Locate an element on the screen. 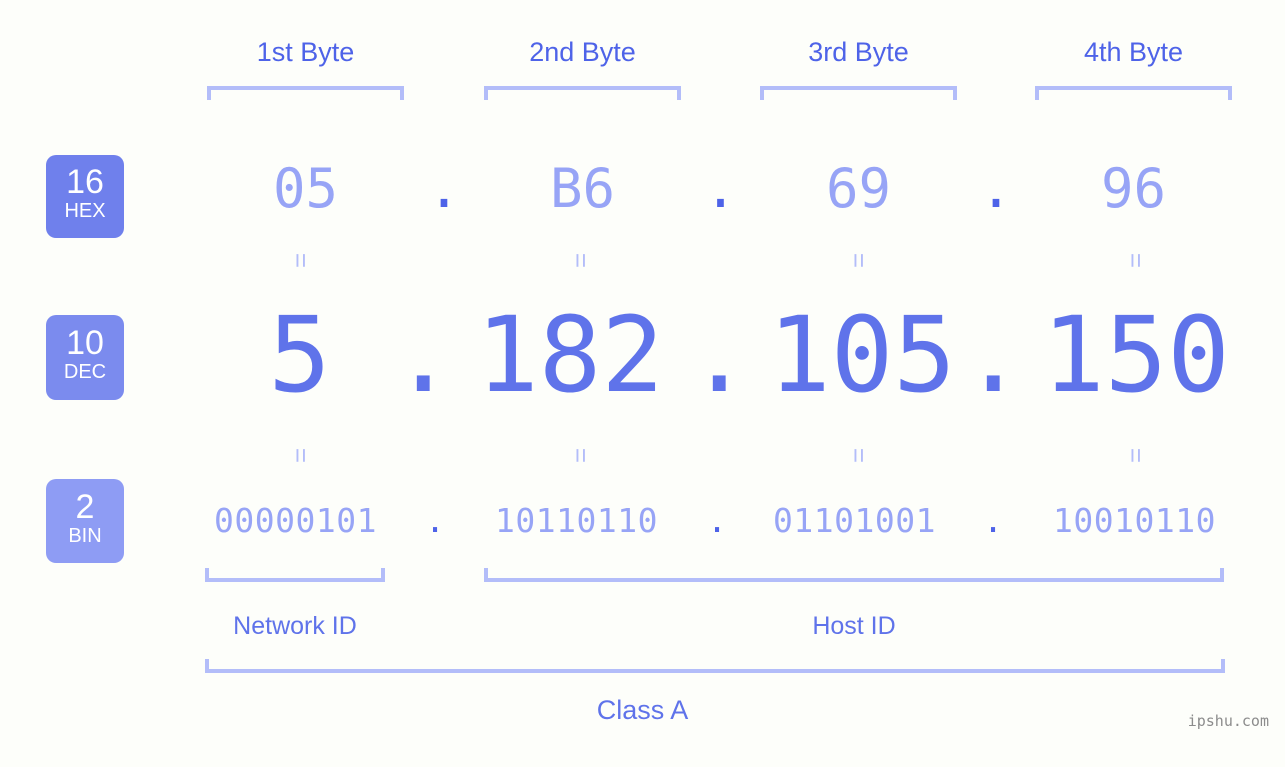 This screenshot has width=1285, height=767. dec-byte-value-1: 5 is located at coordinates (299, 355).